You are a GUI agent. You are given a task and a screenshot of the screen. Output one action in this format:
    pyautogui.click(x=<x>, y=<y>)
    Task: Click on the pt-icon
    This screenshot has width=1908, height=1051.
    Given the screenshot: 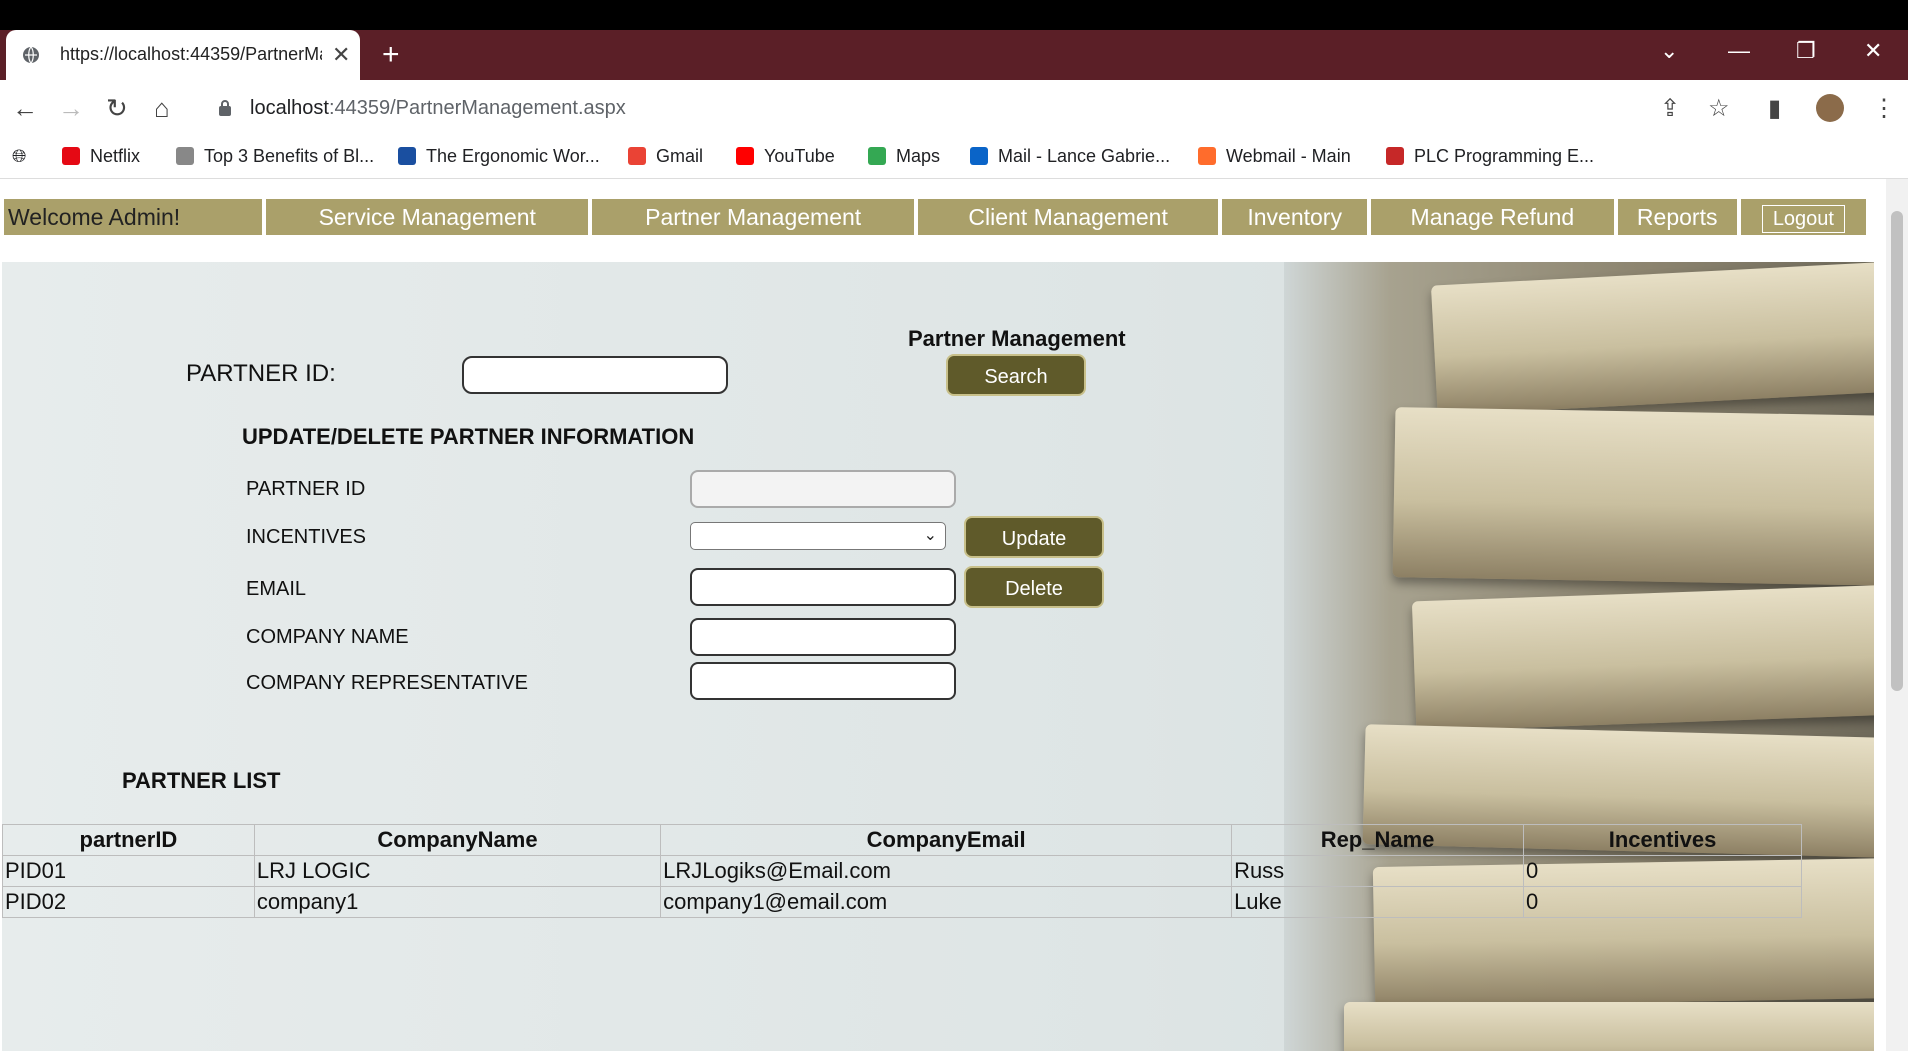 What is the action you would take?
    pyautogui.click(x=407, y=156)
    